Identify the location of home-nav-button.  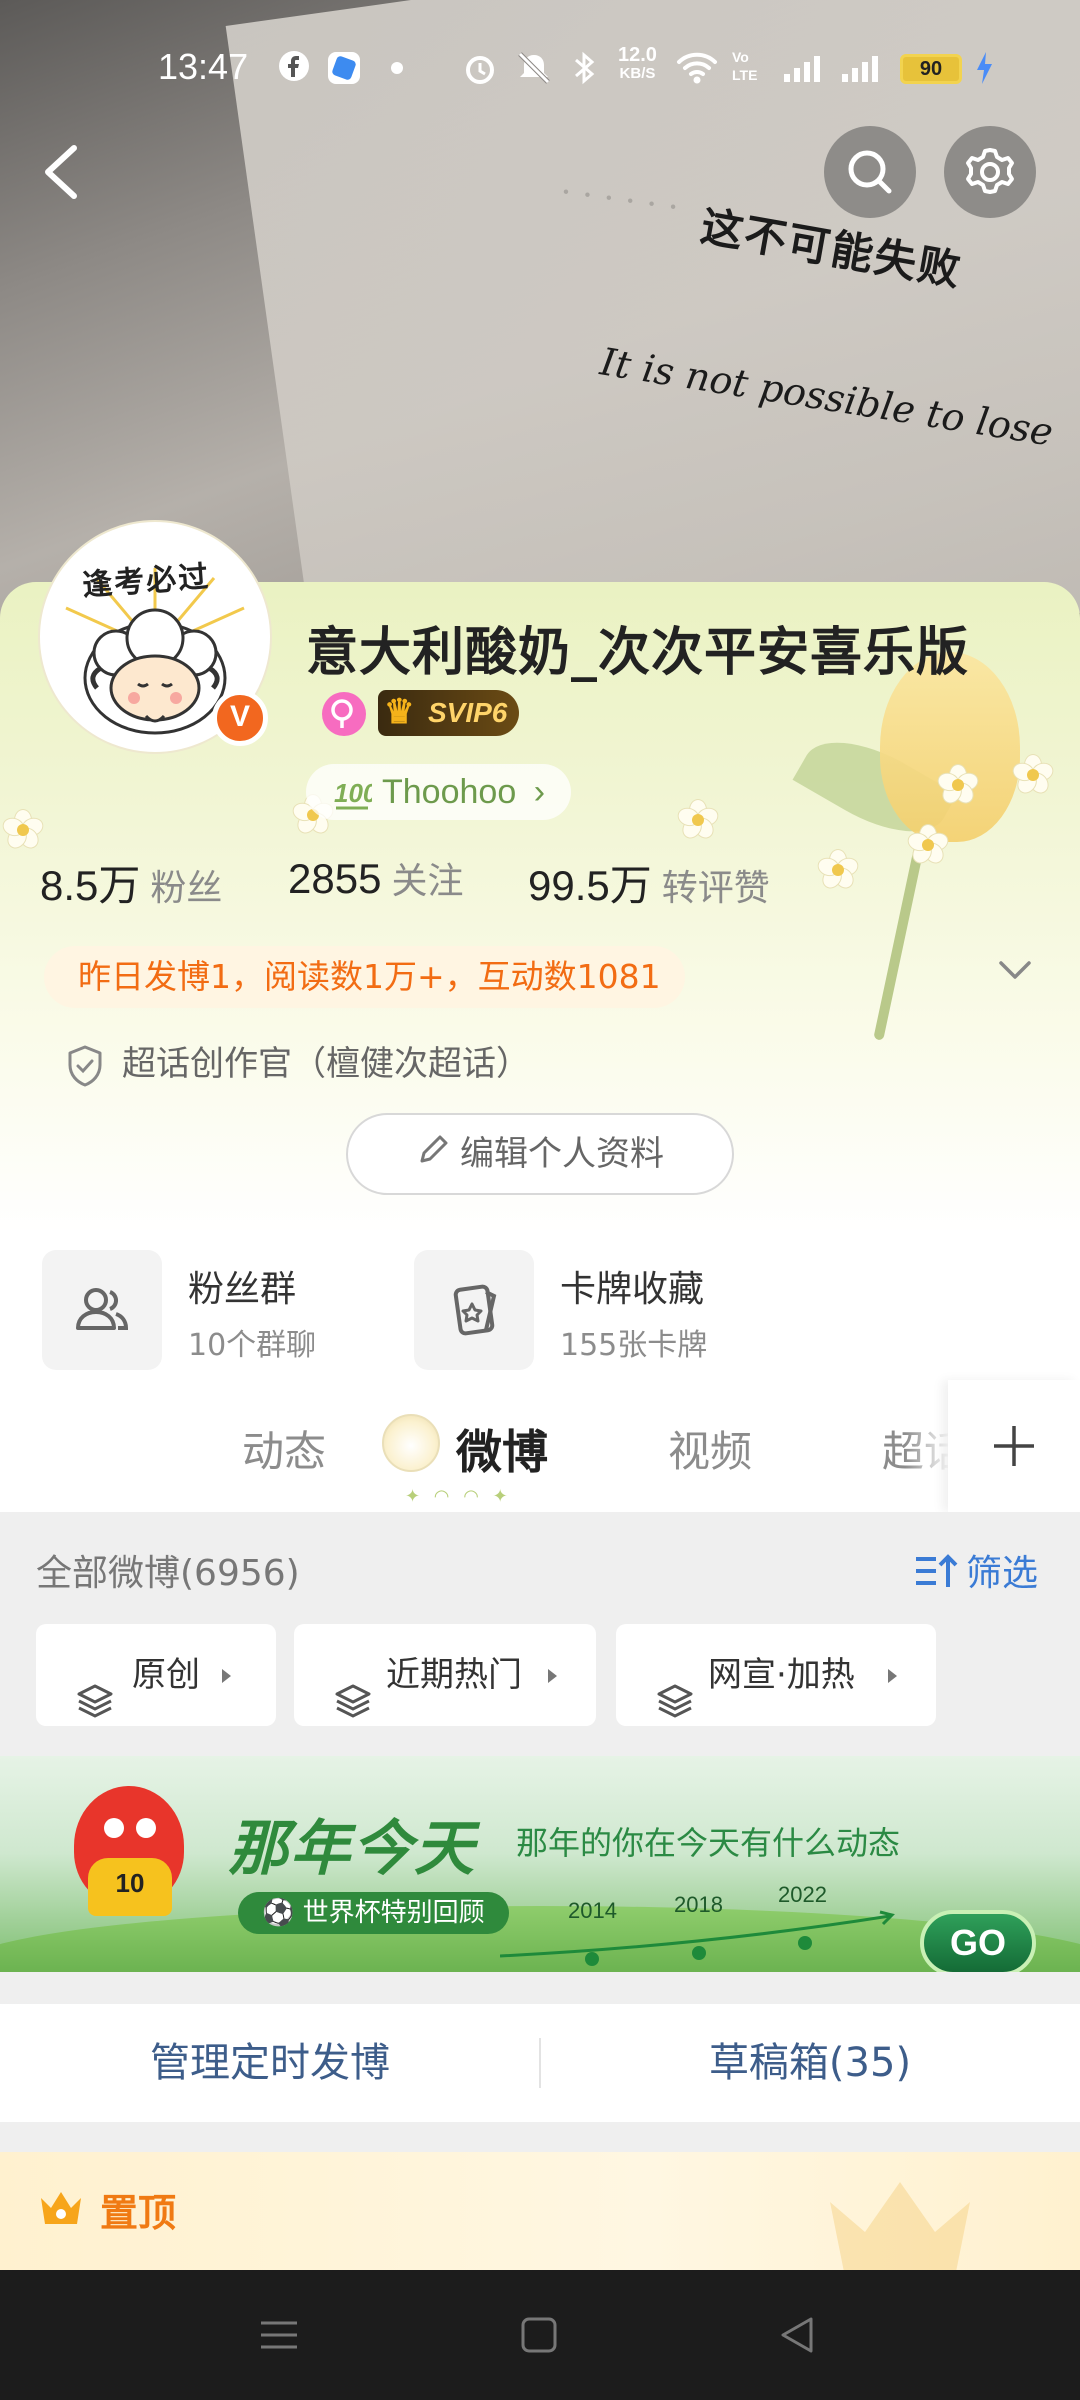
(539, 2335).